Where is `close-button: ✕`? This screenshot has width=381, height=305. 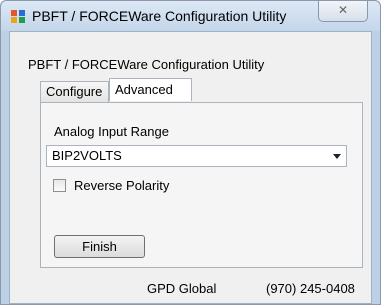
close-button: ✕ is located at coordinates (343, 11).